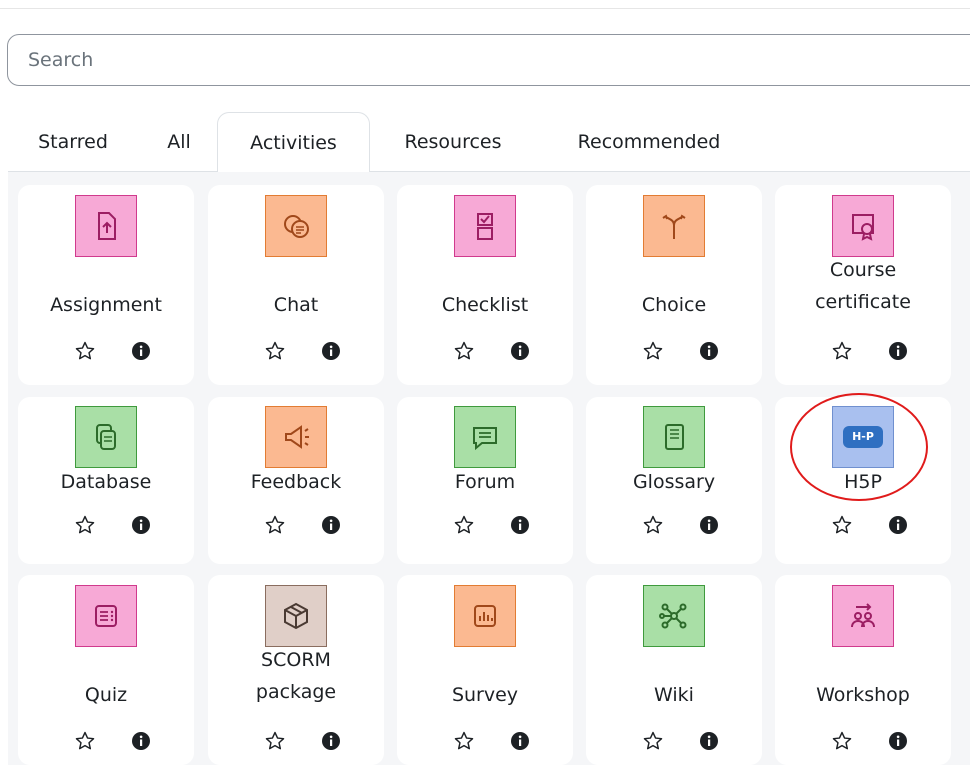  I want to click on activity-card-assignment: Assignment, so click(106, 285).